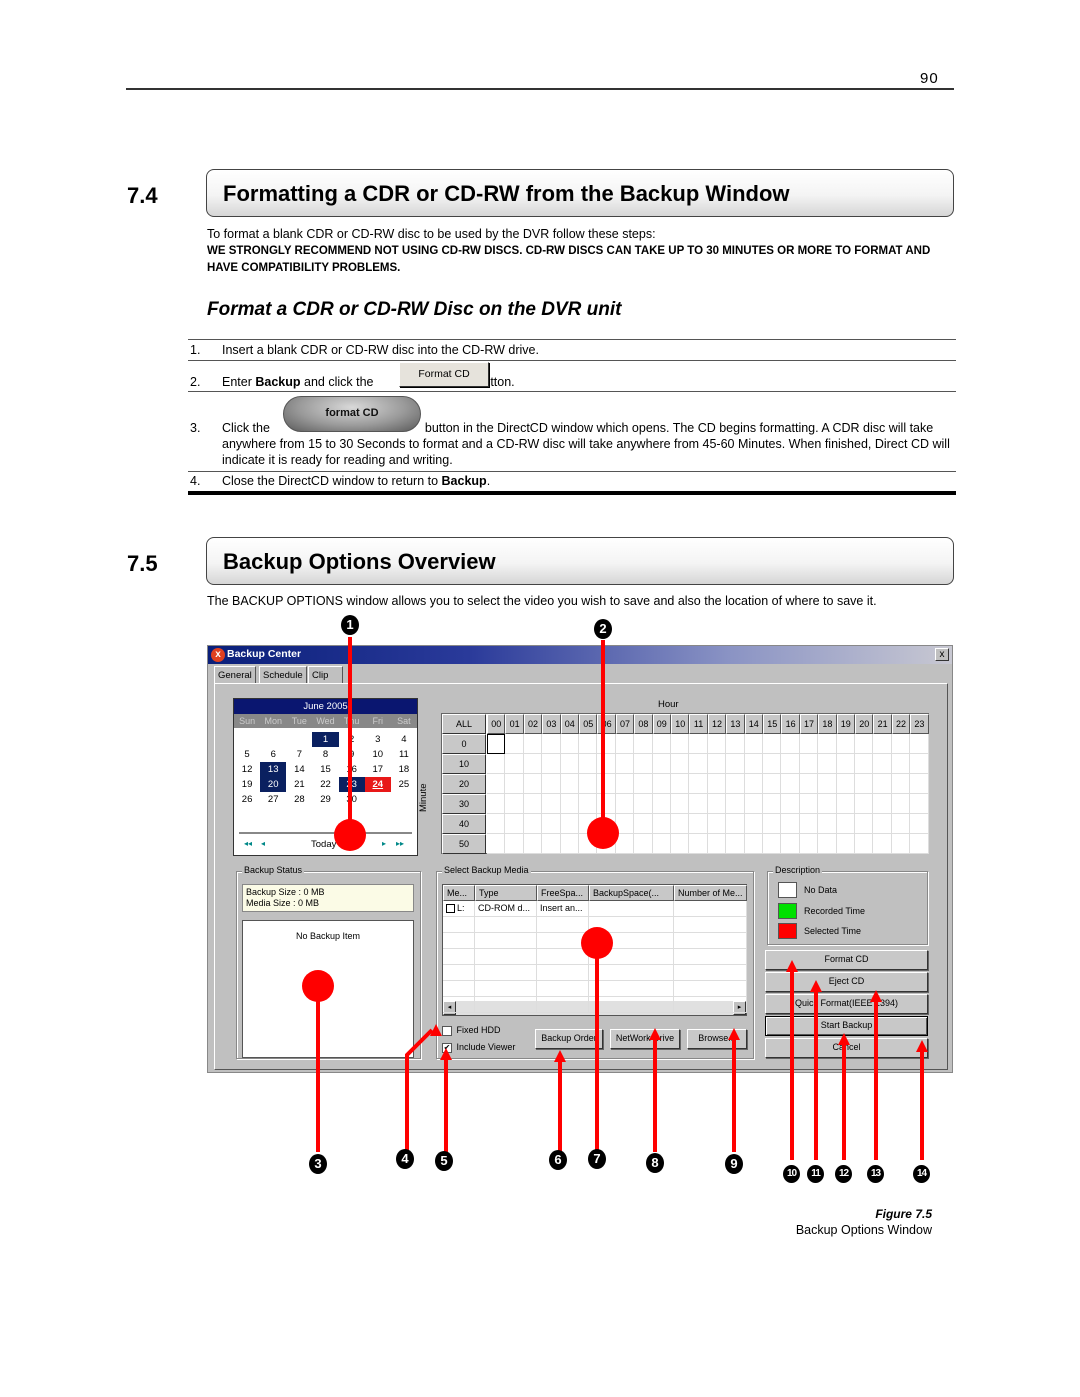 Image resolution: width=1080 pixels, height=1397 pixels. What do you see at coordinates (533, 724) in the screenshot?
I see `hour-header: 02` at bounding box center [533, 724].